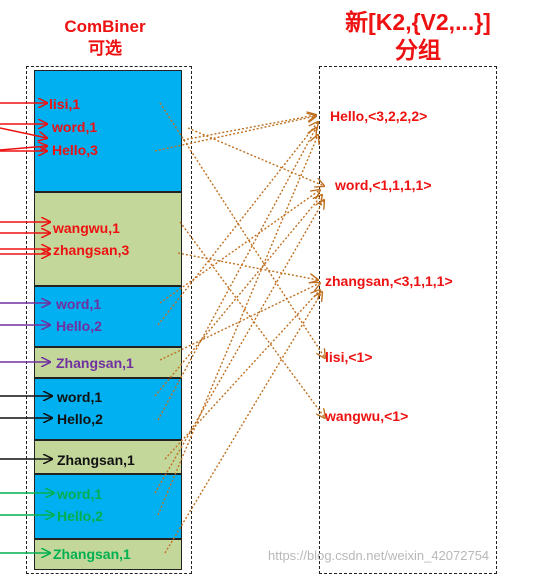  I want to click on group-item-wangwu: wangwu,<1>, so click(367, 416).